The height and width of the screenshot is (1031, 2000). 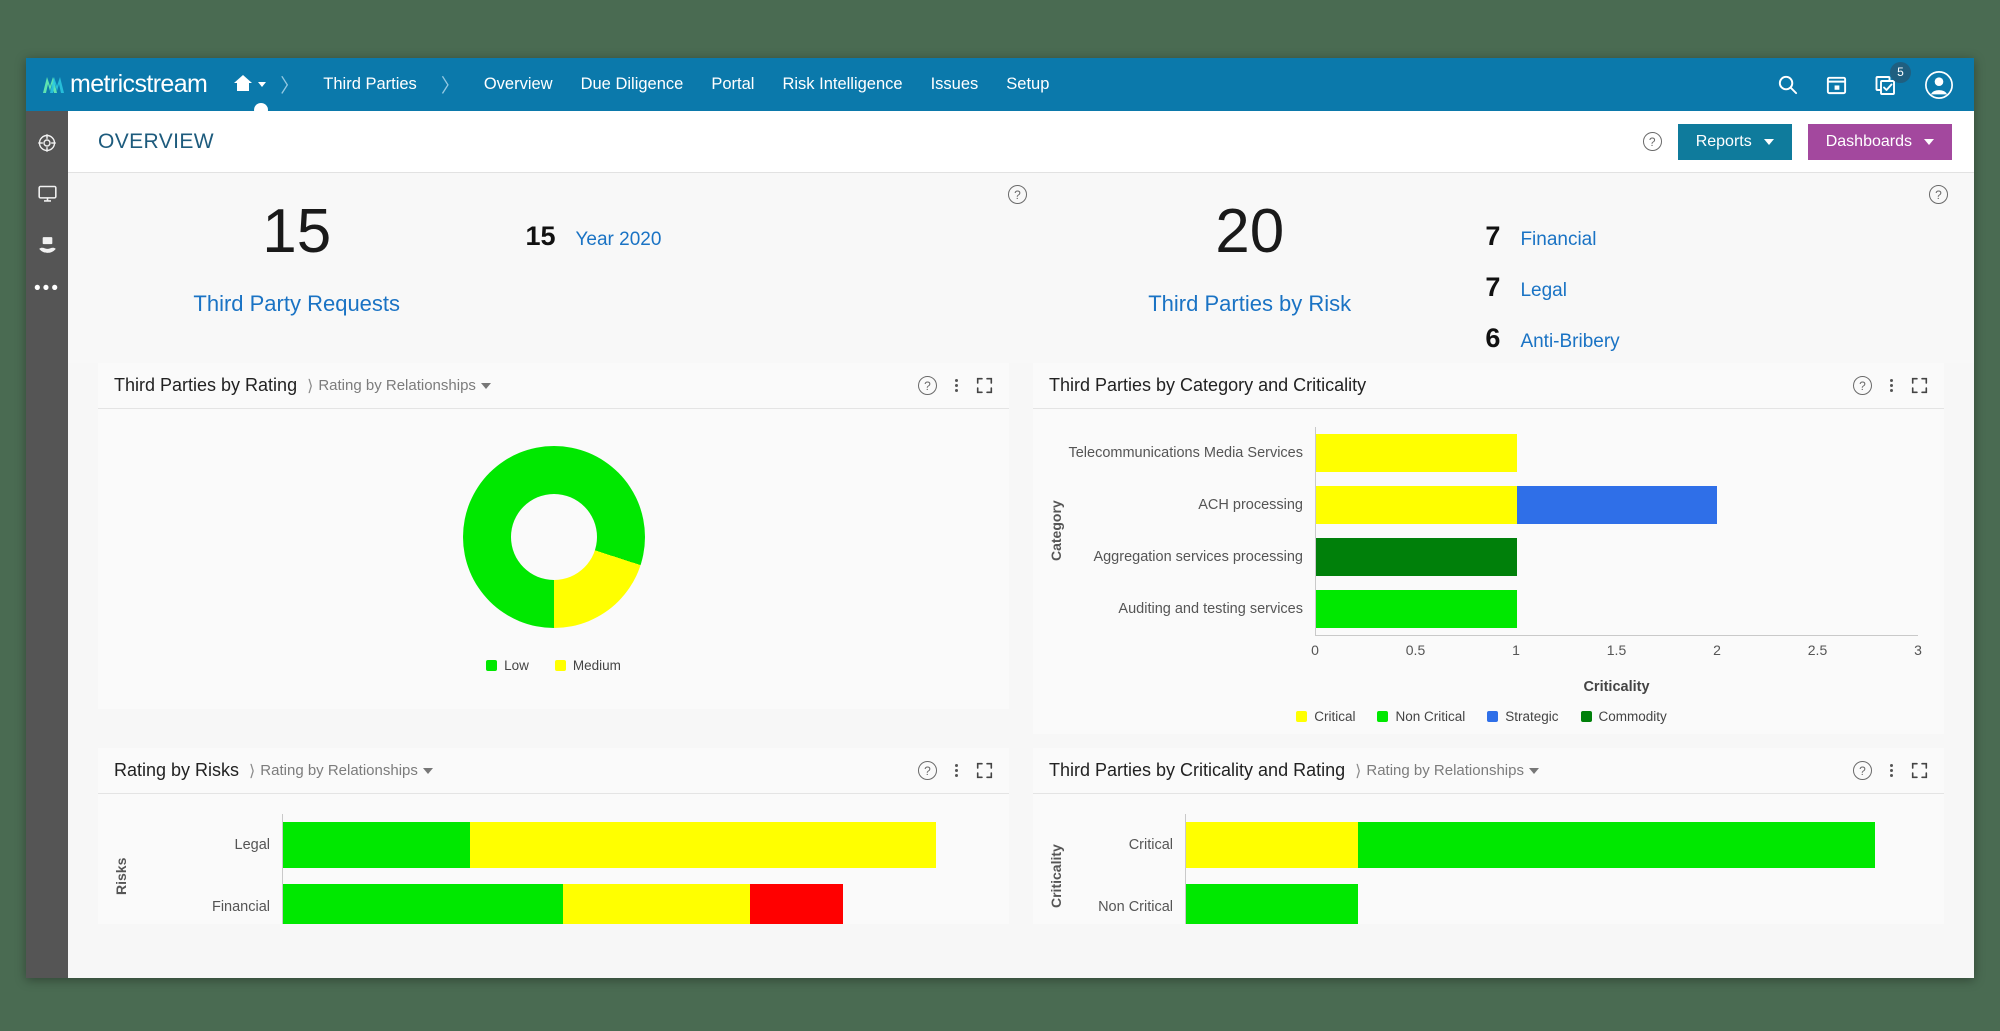 I want to click on monitor-icon, so click(x=47, y=193).